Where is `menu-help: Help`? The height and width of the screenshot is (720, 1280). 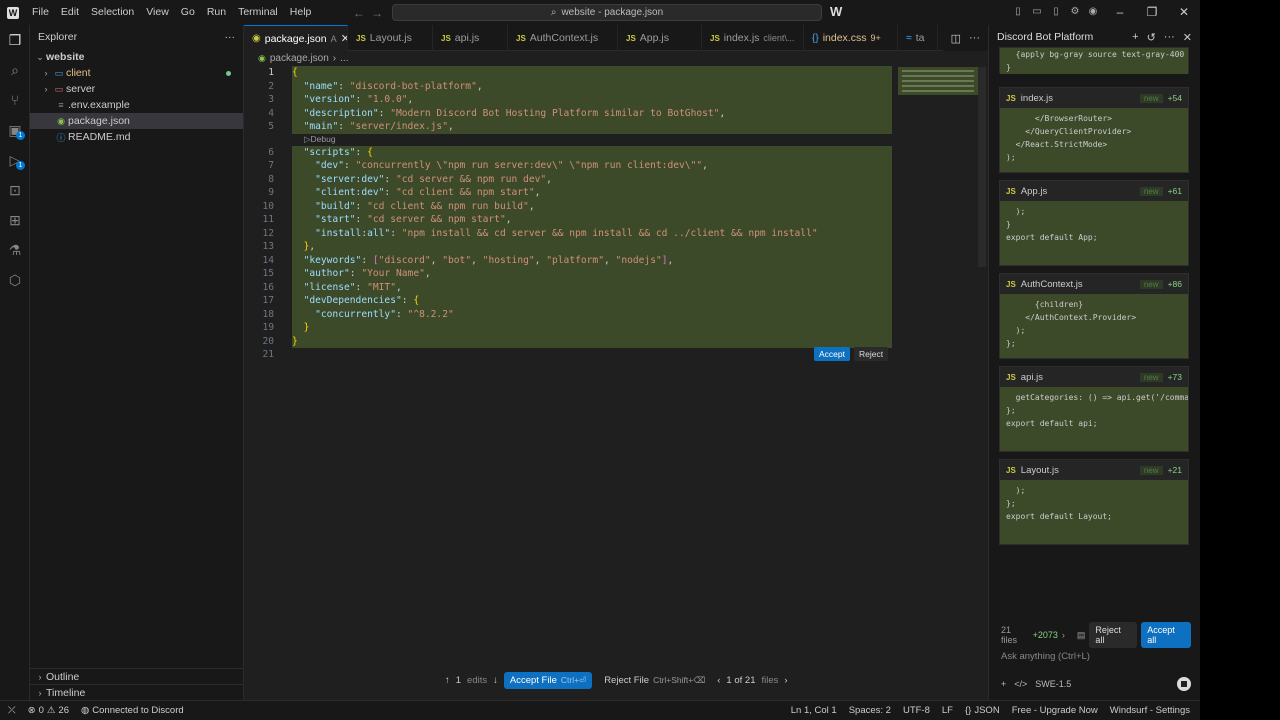
menu-help: Help is located at coordinates (301, 12).